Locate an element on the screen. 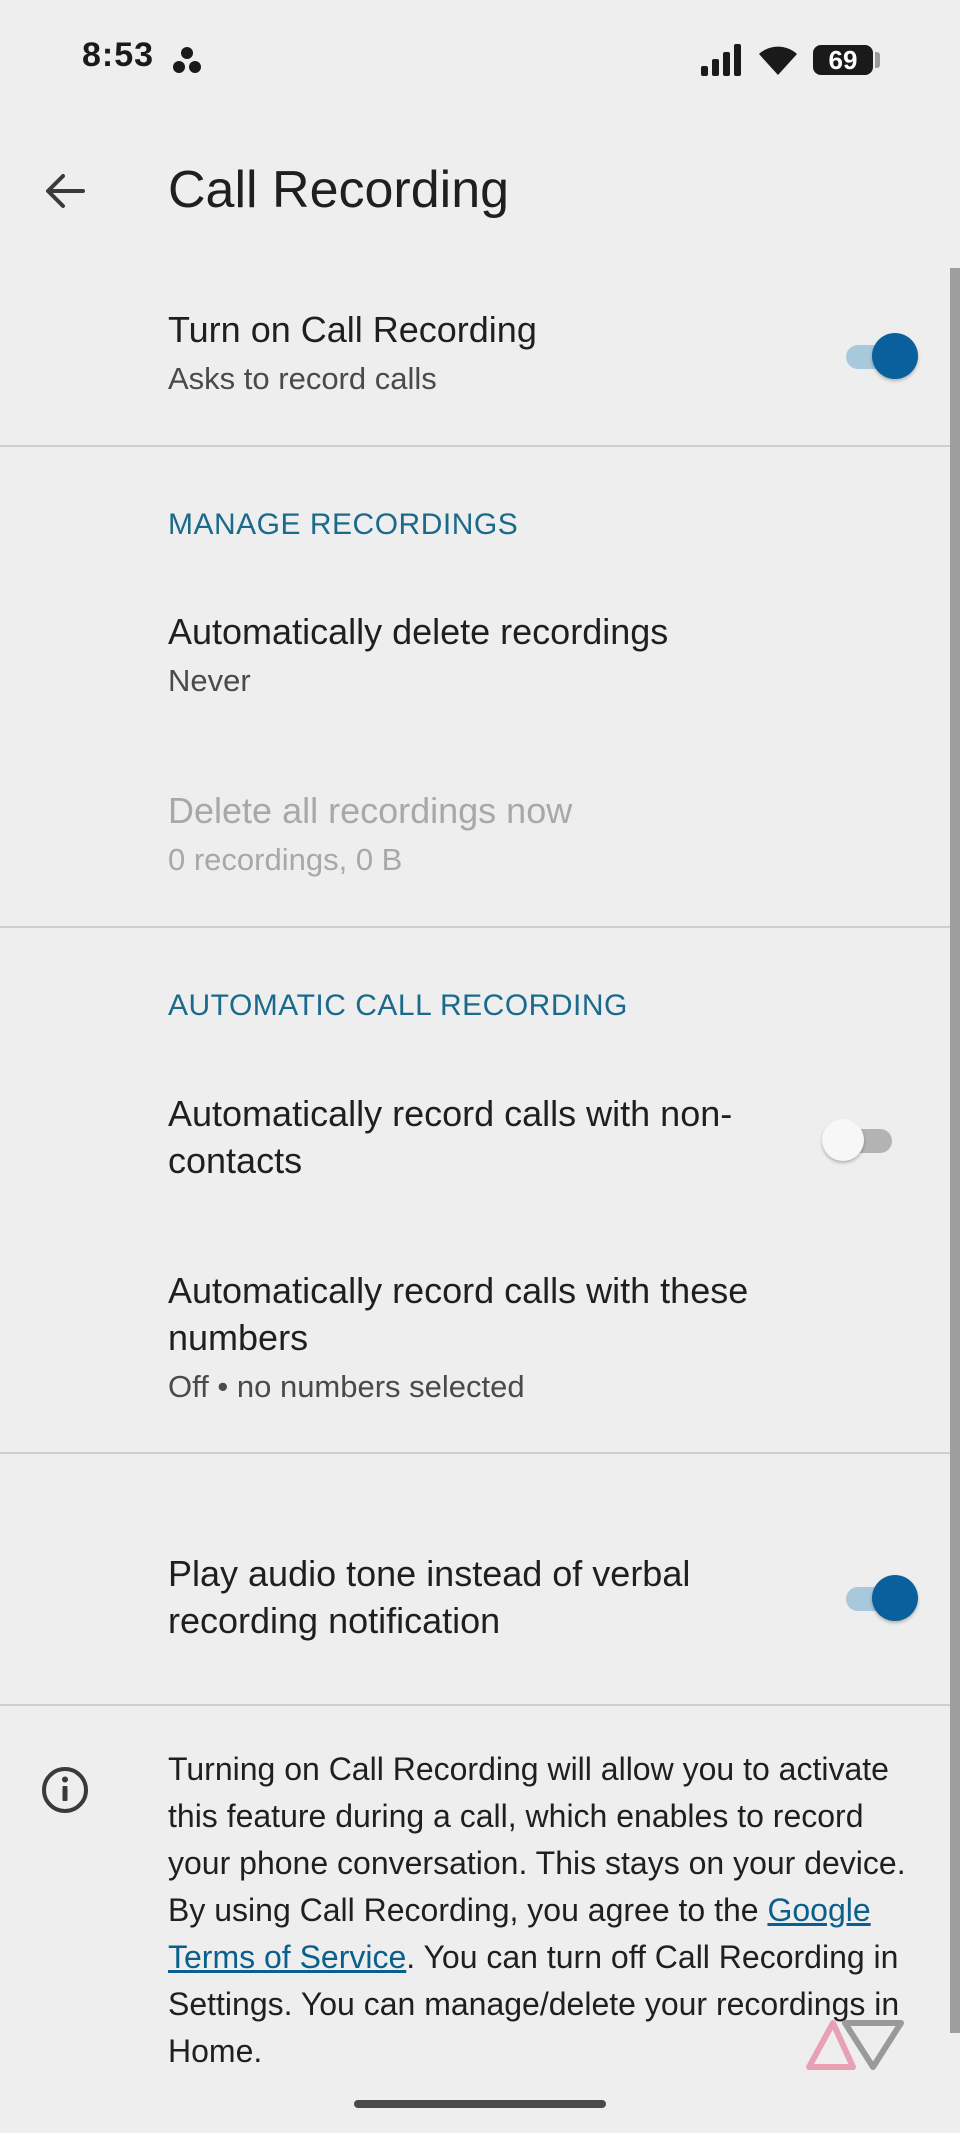 This screenshot has width=960, height=2133. non-contacts-toggle is located at coordinates (862, 1139).